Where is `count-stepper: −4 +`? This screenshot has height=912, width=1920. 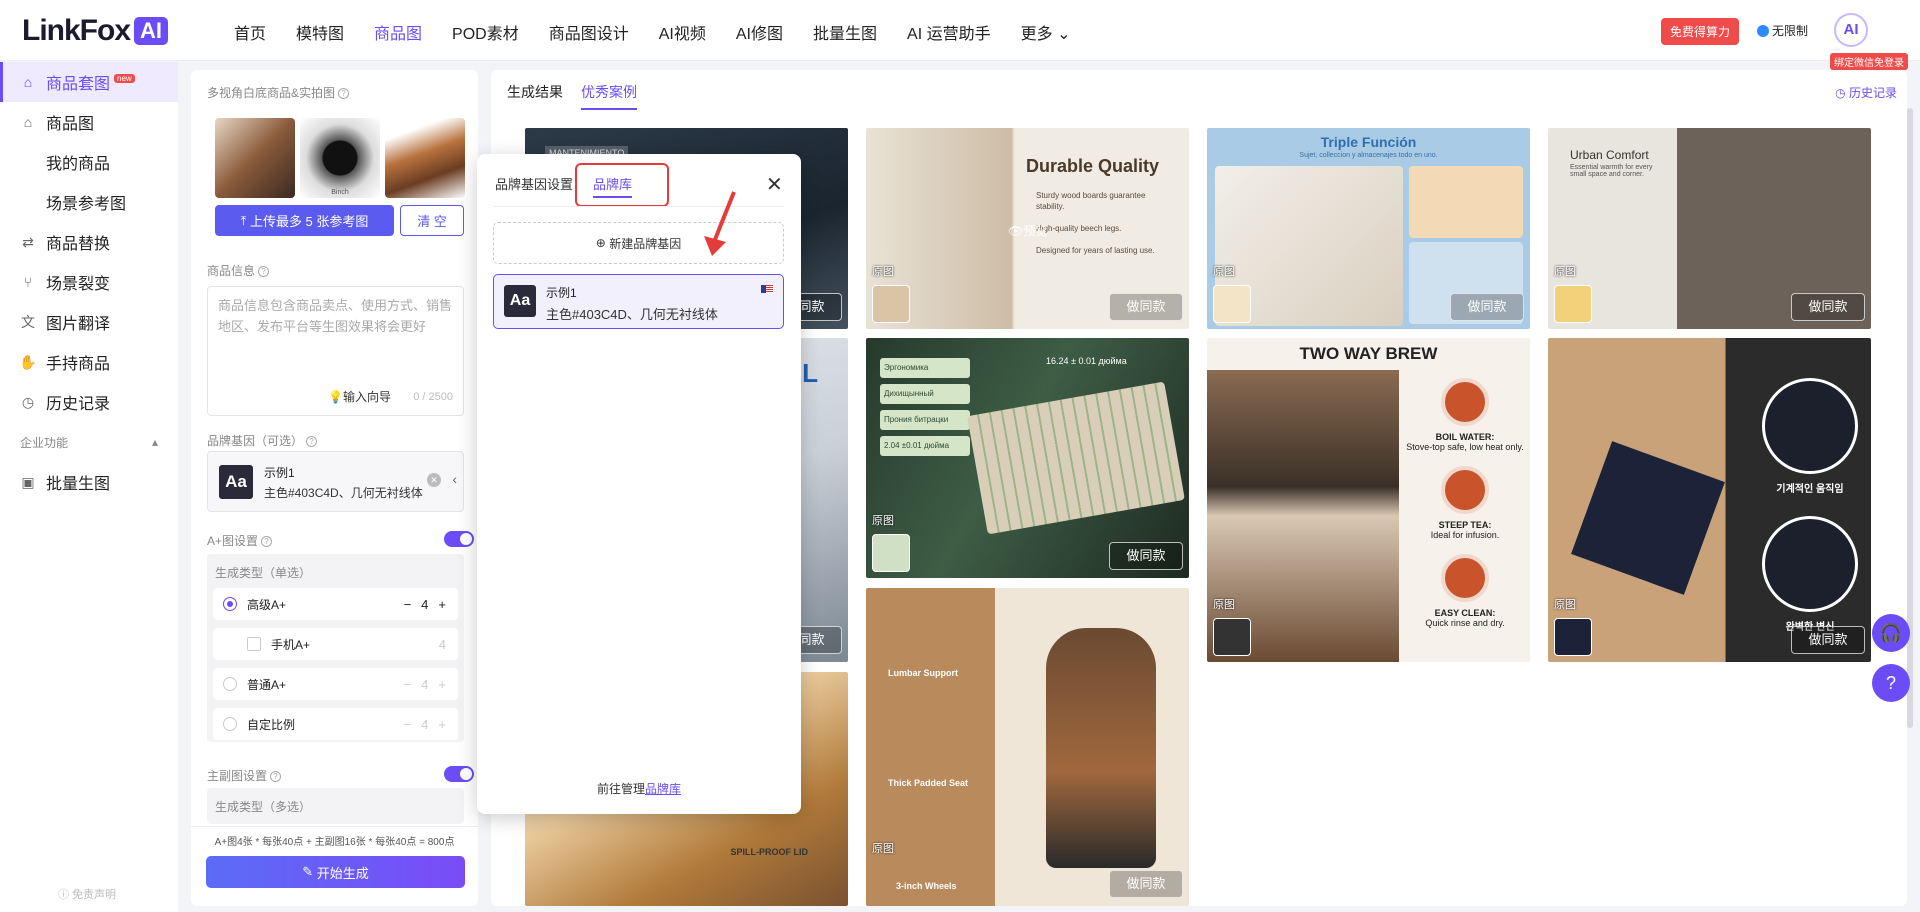
count-stepper: −4 + is located at coordinates (425, 604).